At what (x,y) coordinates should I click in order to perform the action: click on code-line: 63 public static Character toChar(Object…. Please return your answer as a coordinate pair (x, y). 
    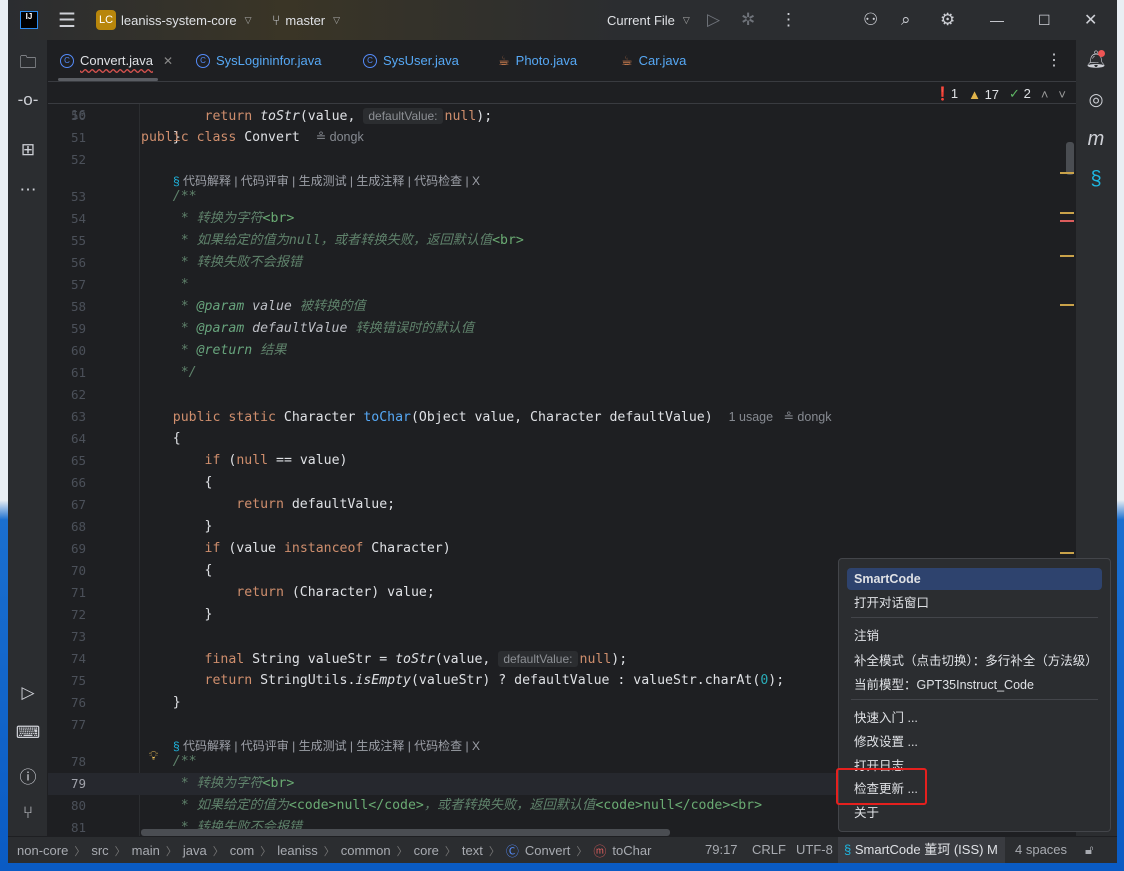
    Looking at the image, I should click on (562, 417).